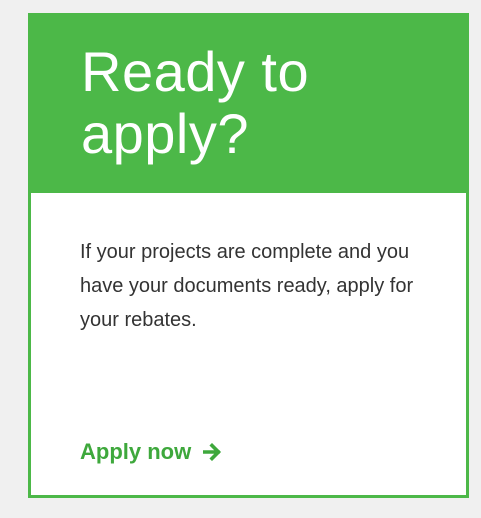 This screenshot has height=518, width=481. What do you see at coordinates (136, 451) in the screenshot?
I see `apply-now-label: Apply now` at bounding box center [136, 451].